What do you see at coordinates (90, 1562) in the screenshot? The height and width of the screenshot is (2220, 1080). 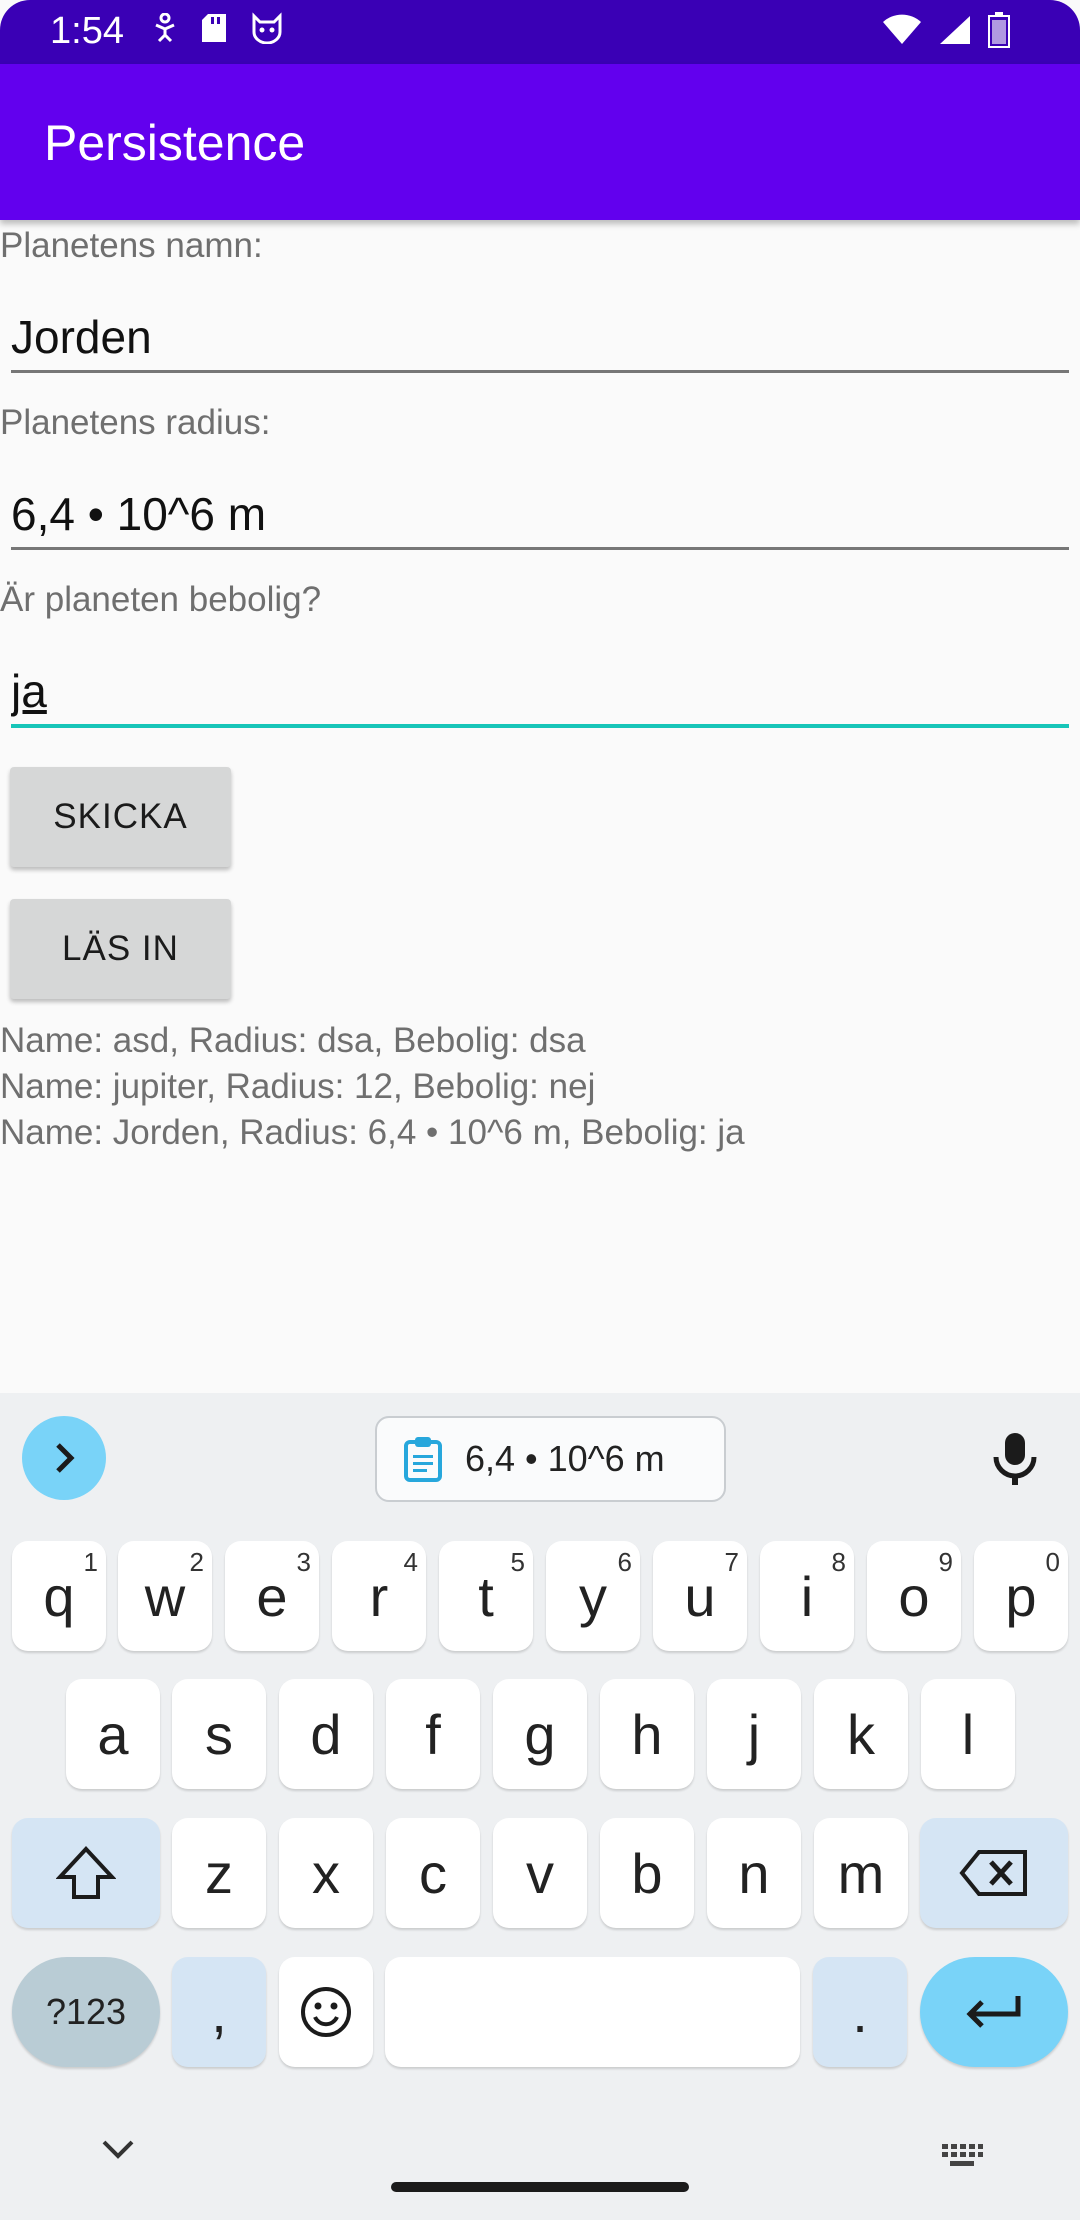 I see `key-hint: 1` at bounding box center [90, 1562].